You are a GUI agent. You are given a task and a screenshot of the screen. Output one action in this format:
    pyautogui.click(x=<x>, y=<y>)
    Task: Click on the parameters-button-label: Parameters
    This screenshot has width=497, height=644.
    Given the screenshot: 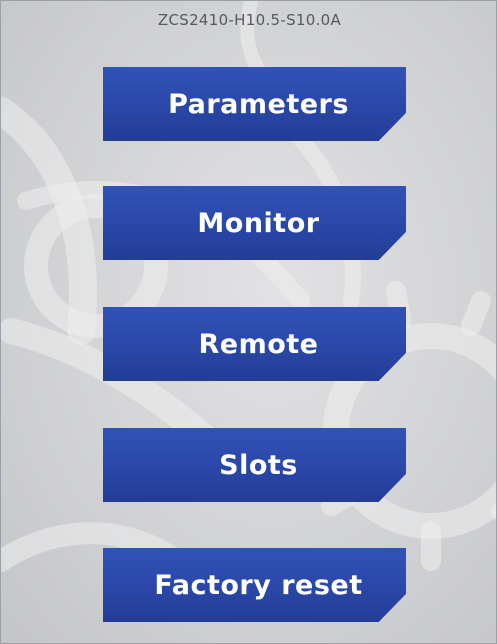 What is the action you would take?
    pyautogui.click(x=258, y=104)
    